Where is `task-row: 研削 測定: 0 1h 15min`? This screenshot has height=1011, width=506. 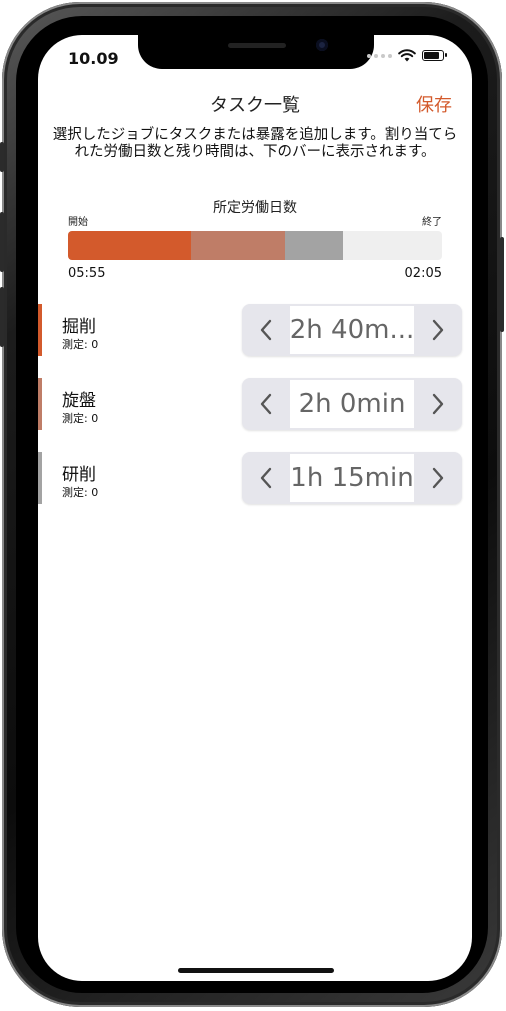
task-row: 研削 測定: 0 1h 15min is located at coordinates (255, 479).